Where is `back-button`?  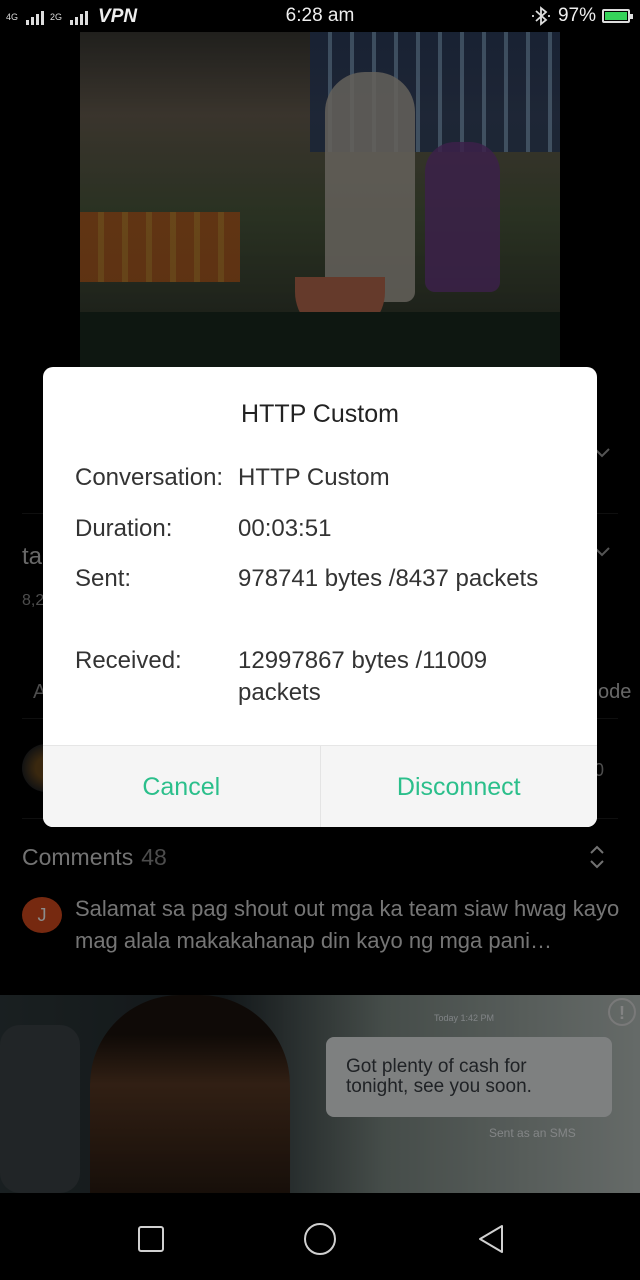 back-button is located at coordinates (491, 1239).